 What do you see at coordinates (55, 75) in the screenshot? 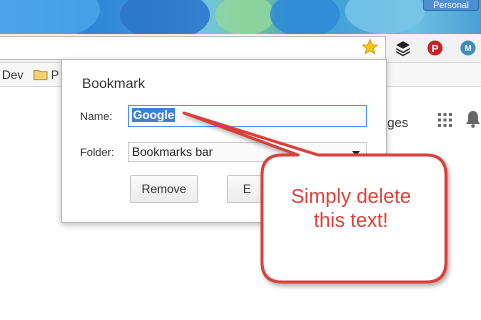
I see `bookmark-folder: P` at bounding box center [55, 75].